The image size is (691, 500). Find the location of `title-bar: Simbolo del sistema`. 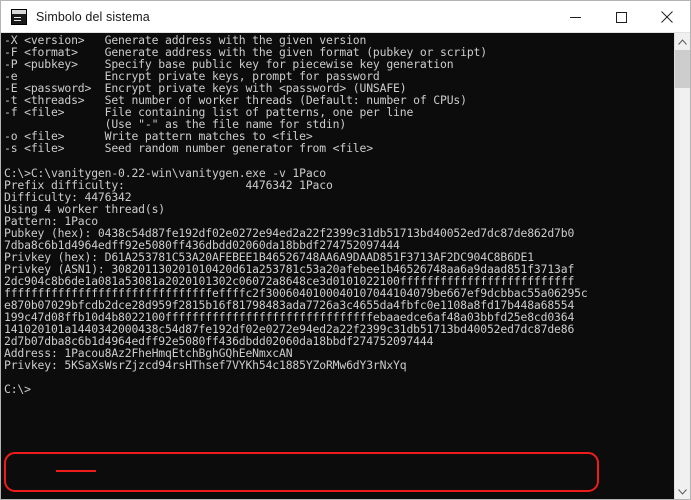

title-bar: Simbolo del sistema is located at coordinates (345, 17).